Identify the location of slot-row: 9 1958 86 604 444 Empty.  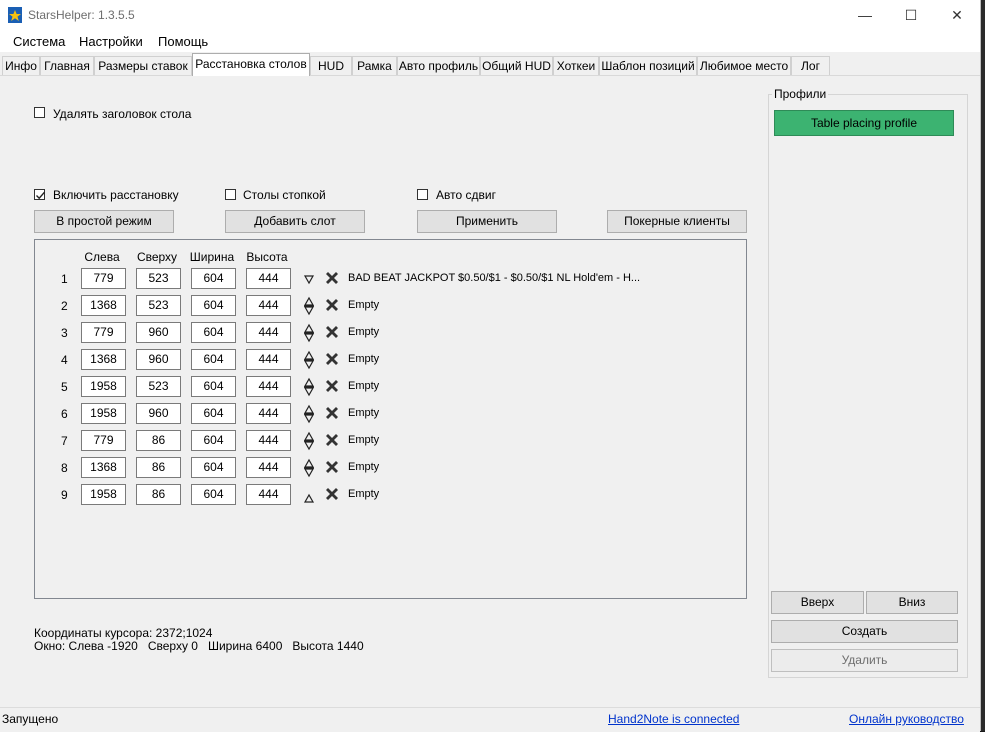
(390, 496).